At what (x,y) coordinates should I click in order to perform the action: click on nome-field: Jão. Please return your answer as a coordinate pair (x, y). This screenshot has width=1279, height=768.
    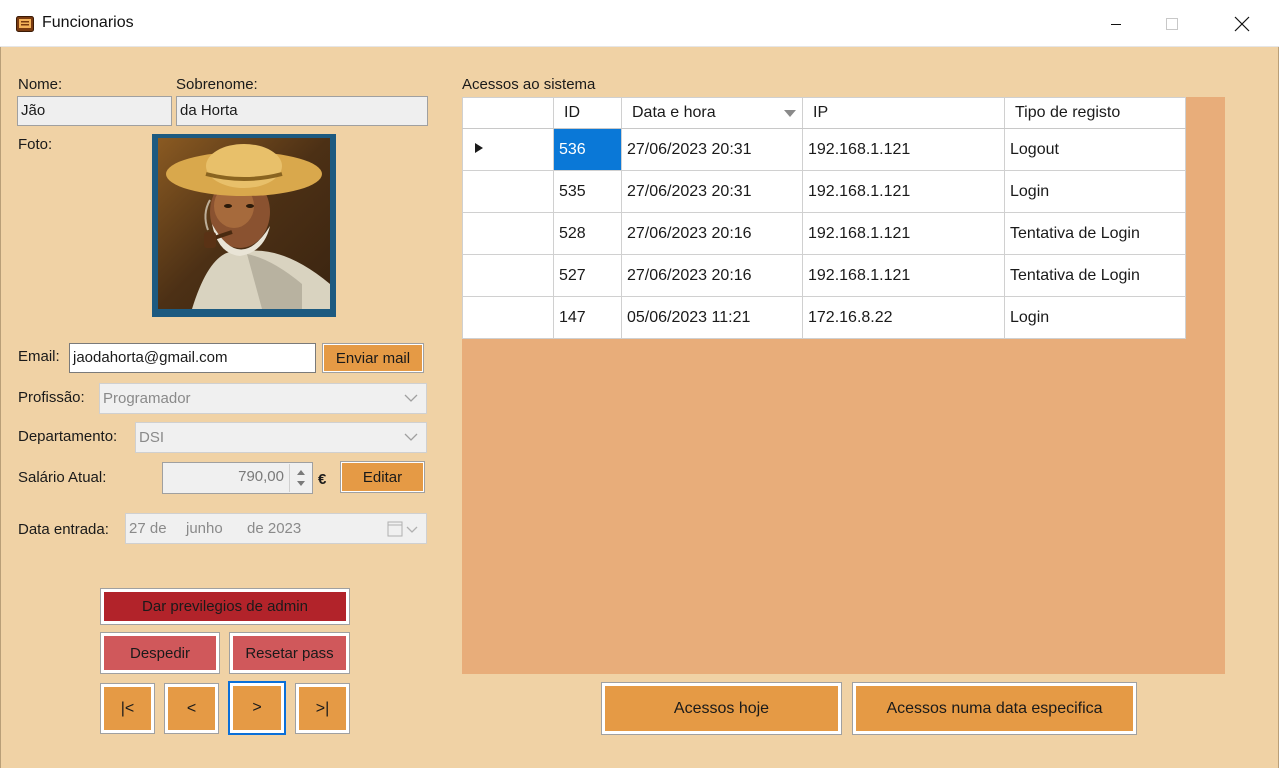
    Looking at the image, I should click on (94, 111).